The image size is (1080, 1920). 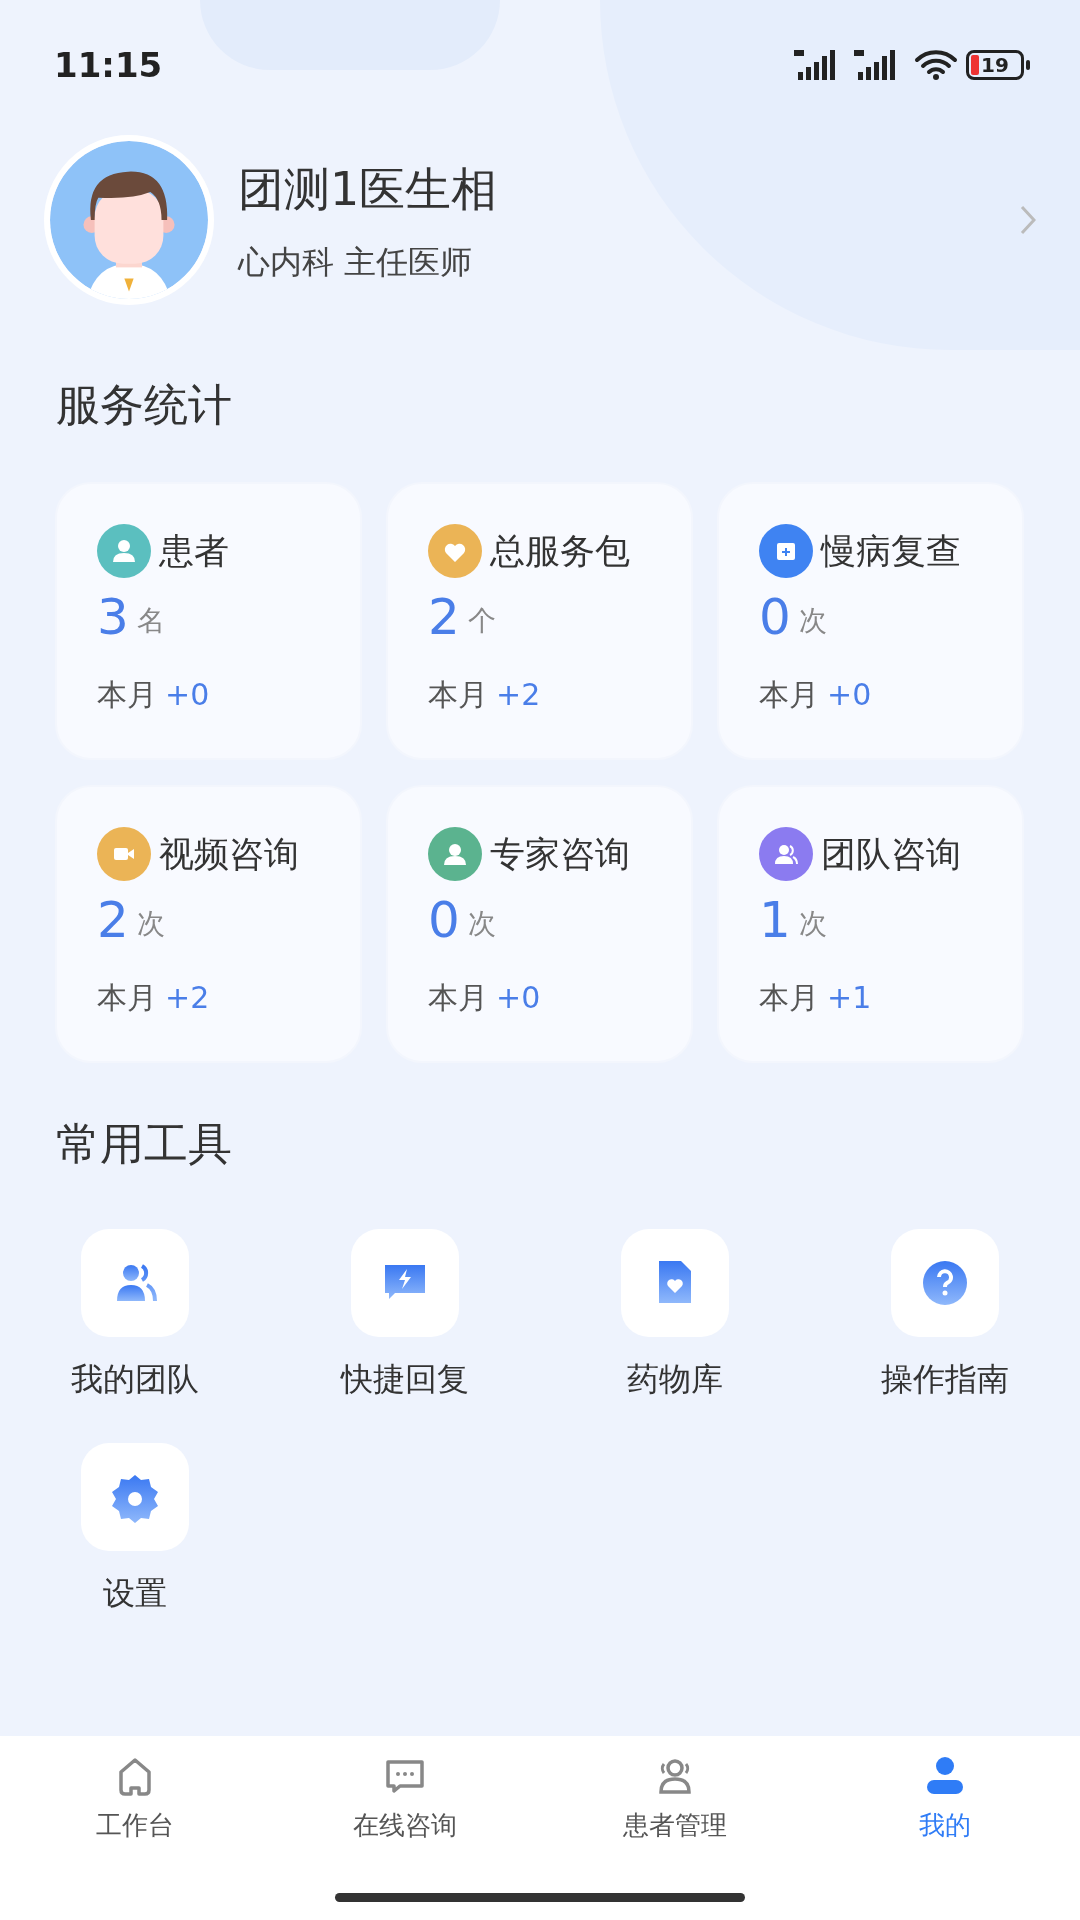 What do you see at coordinates (135, 1379) in the screenshot?
I see `tool-label: 我的团队` at bounding box center [135, 1379].